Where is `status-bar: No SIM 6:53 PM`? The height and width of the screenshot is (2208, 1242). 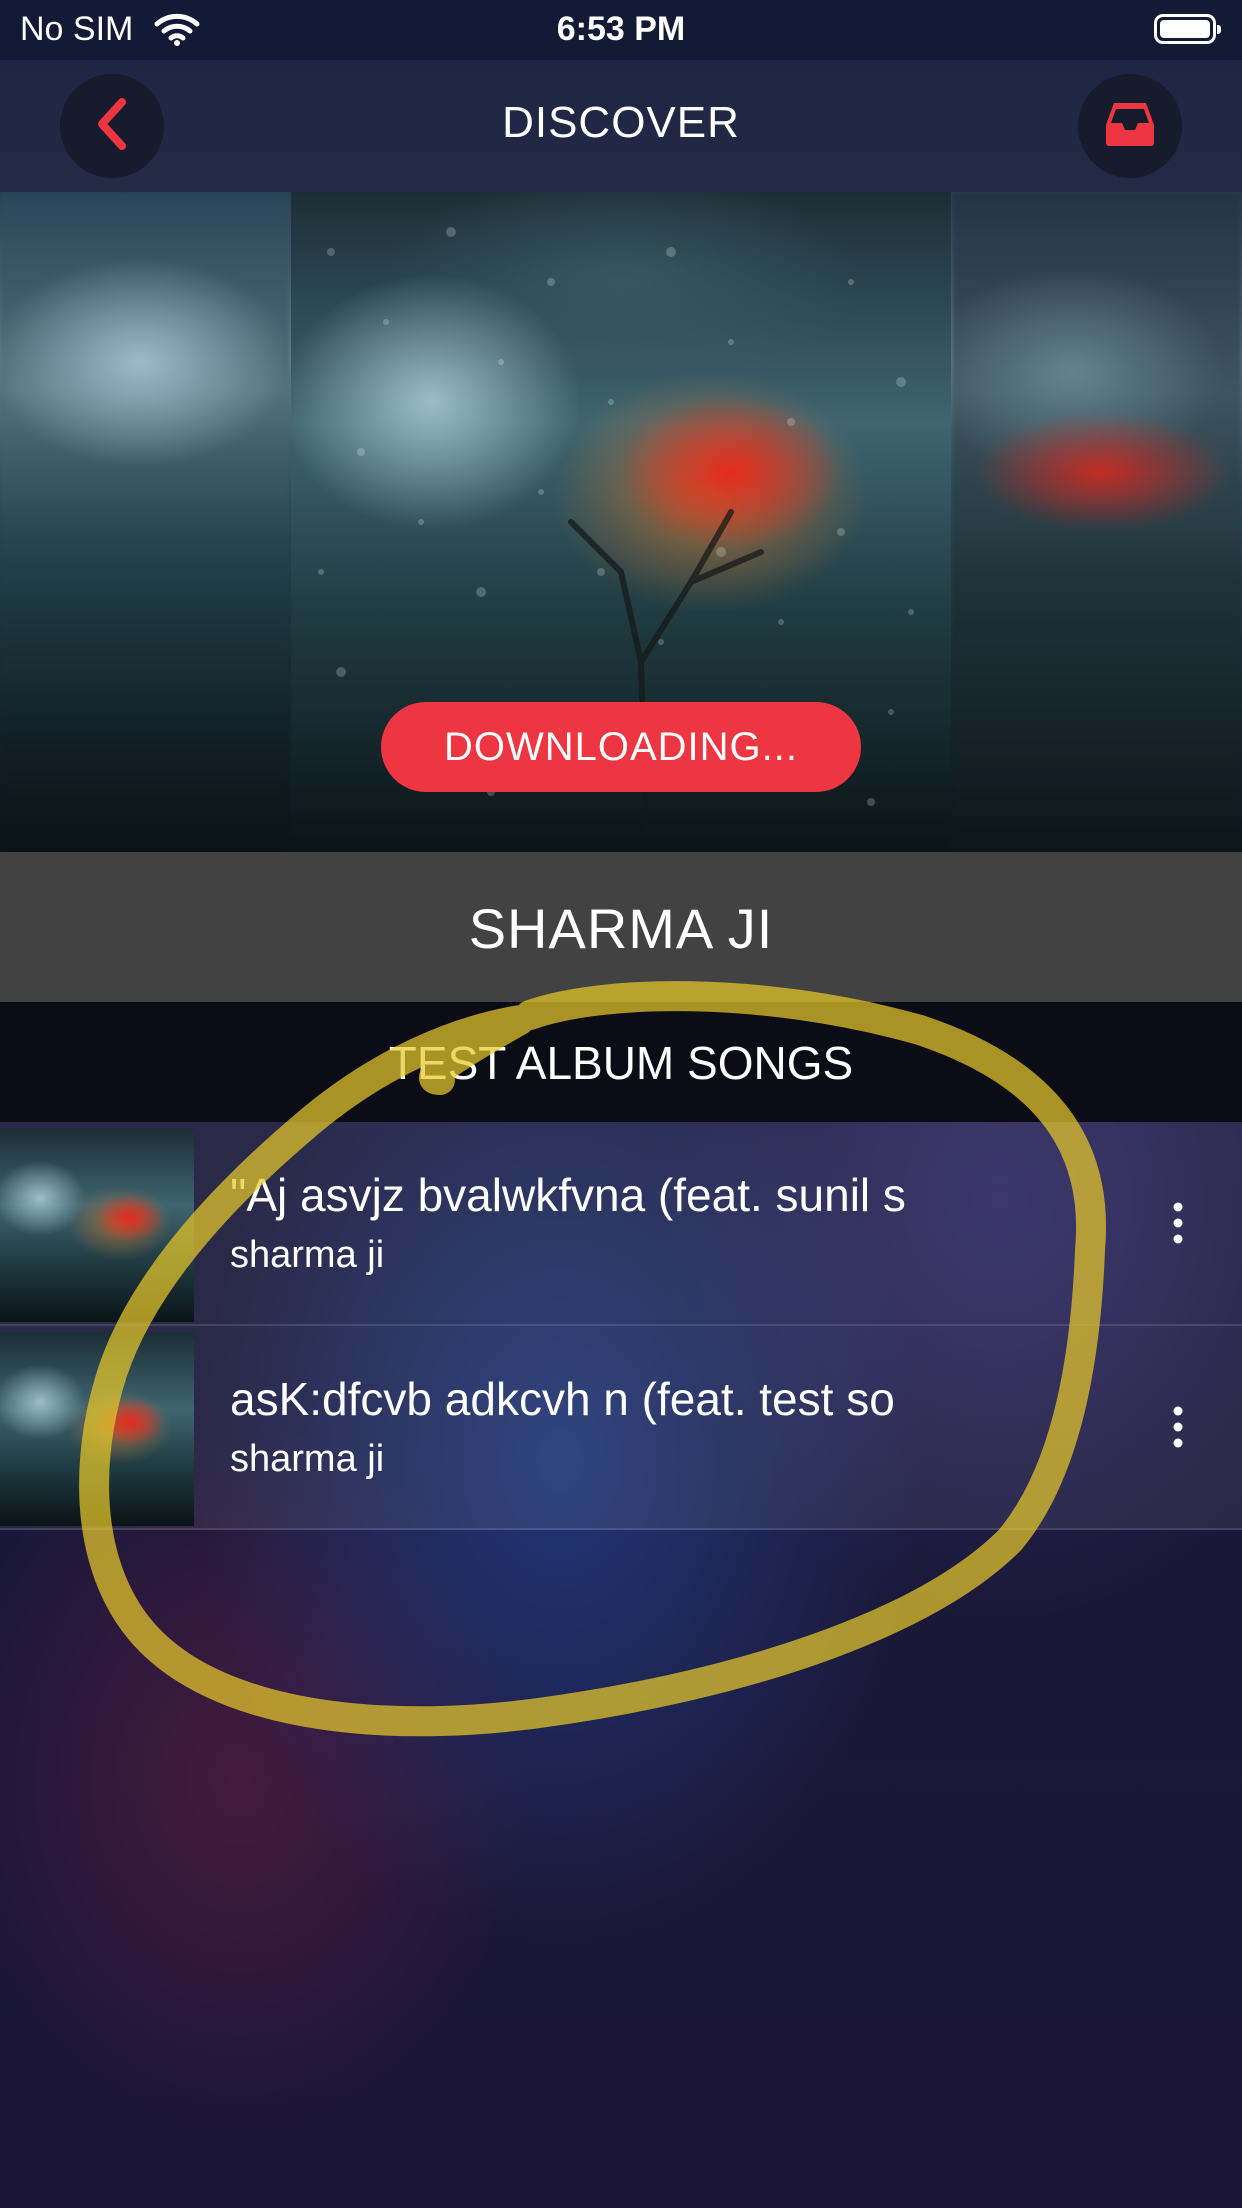
status-bar: No SIM 6:53 PM is located at coordinates (621, 30).